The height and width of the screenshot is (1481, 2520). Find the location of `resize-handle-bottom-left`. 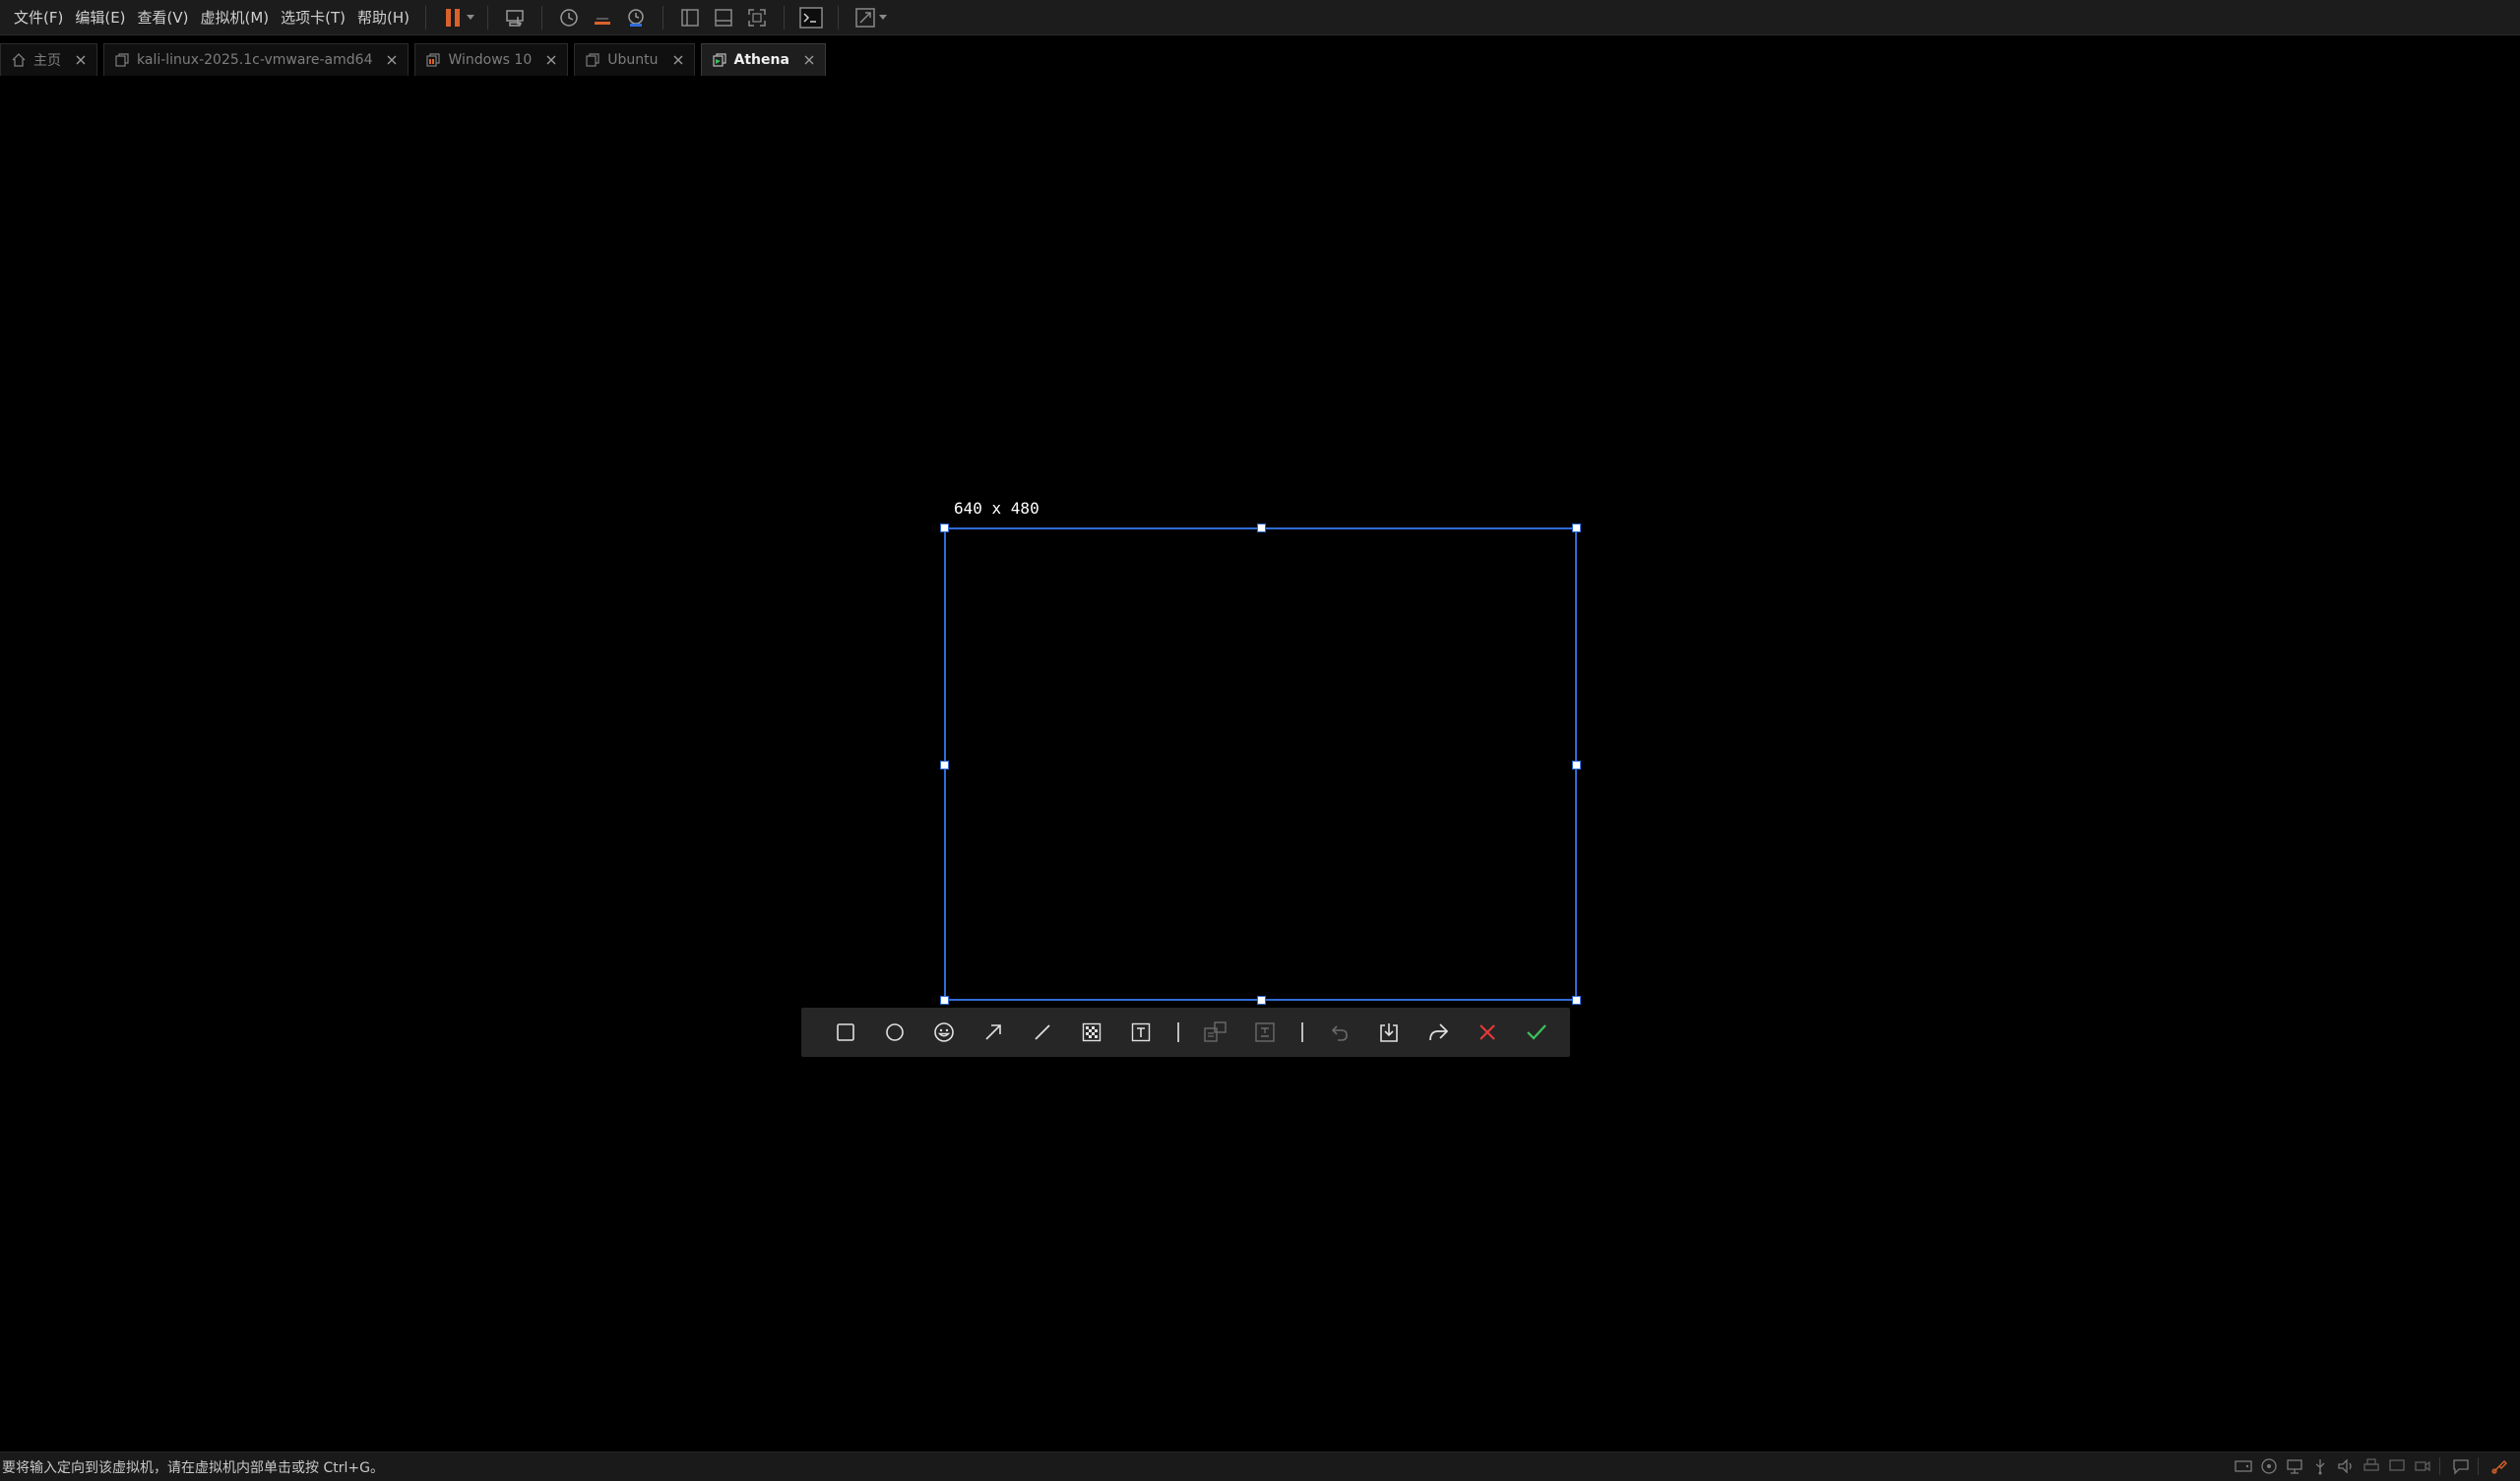

resize-handle-bottom-left is located at coordinates (944, 1000).